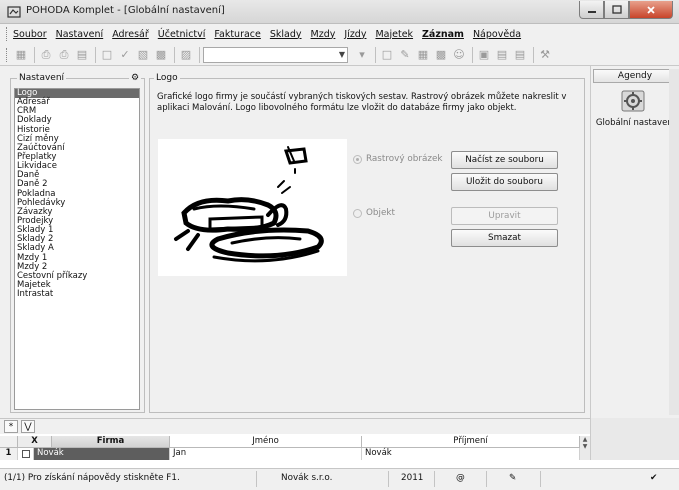 The width and height of the screenshot is (679, 490). Describe the element at coordinates (443, 34) in the screenshot. I see `menu-zaznam: Záznam` at that location.